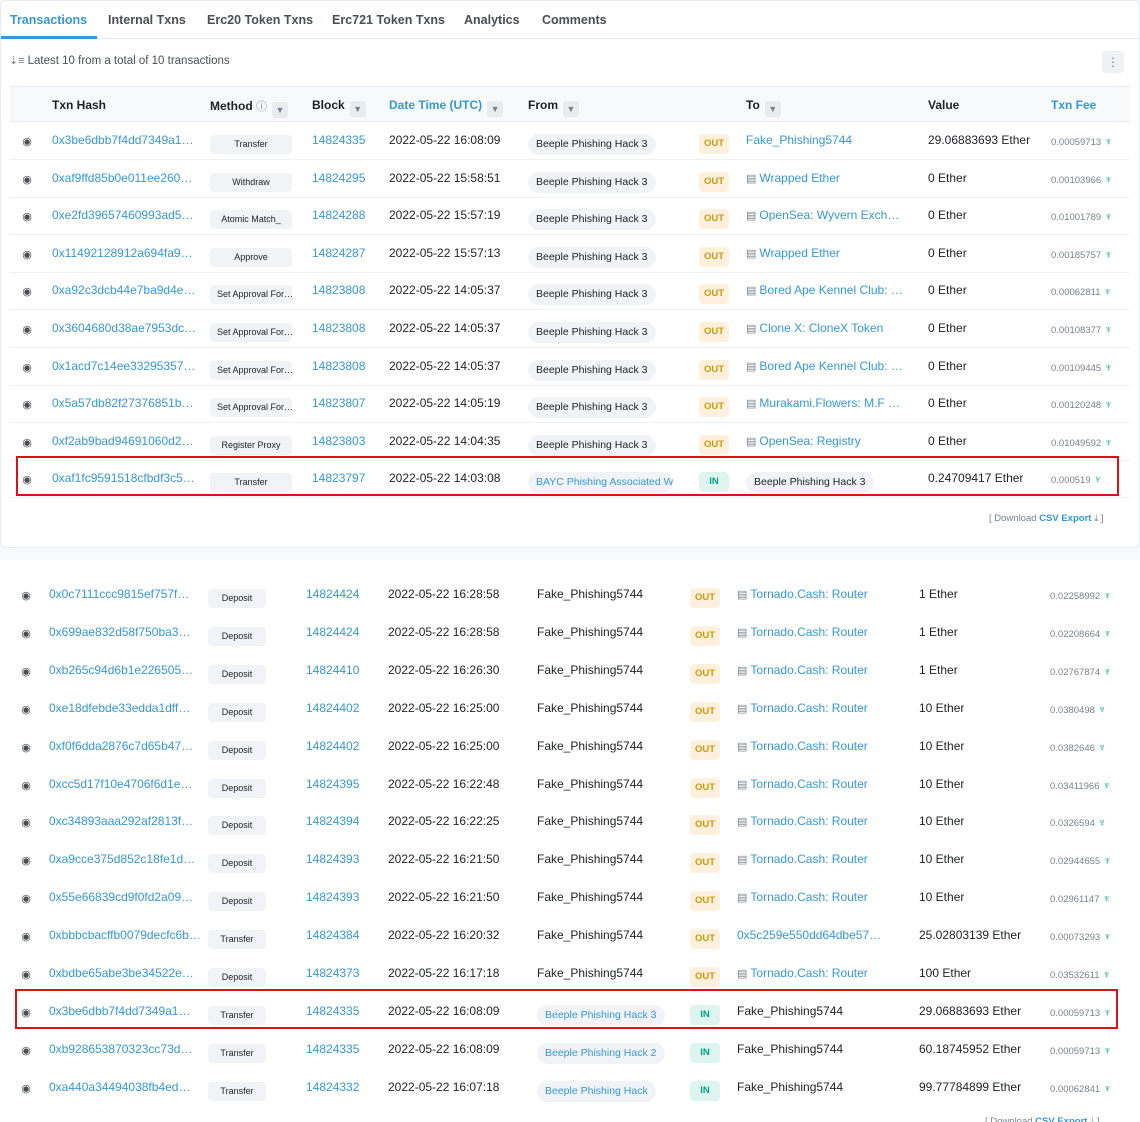  Describe the element at coordinates (492, 20) in the screenshot. I see `tab-analytics: Analytics` at that location.